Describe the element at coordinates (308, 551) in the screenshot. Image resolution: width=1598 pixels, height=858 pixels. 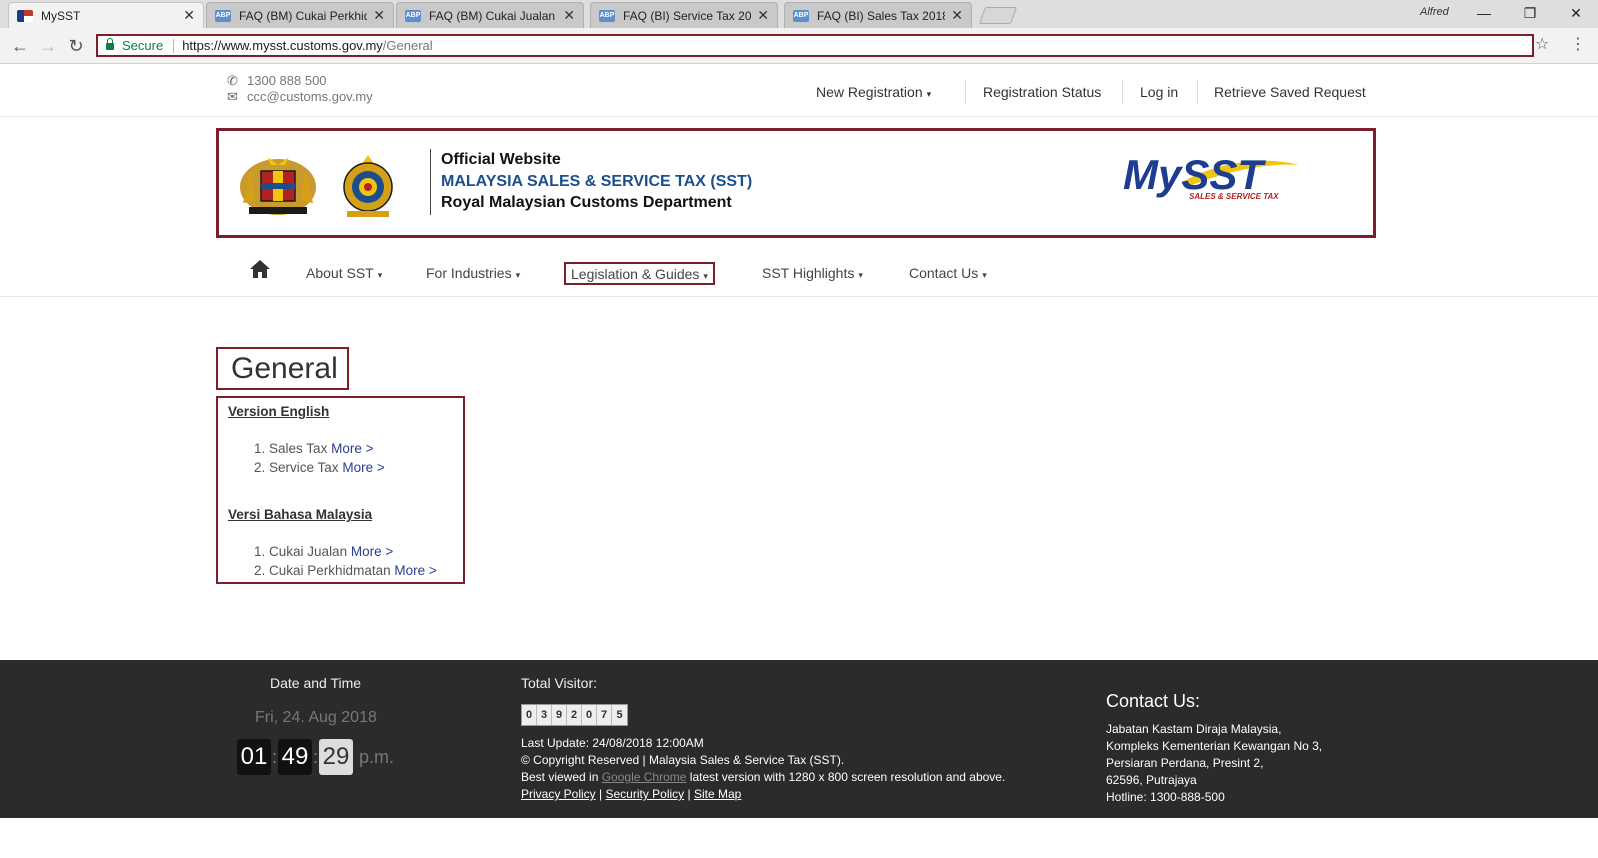
I see `list-label: Cukai Jualan` at that location.